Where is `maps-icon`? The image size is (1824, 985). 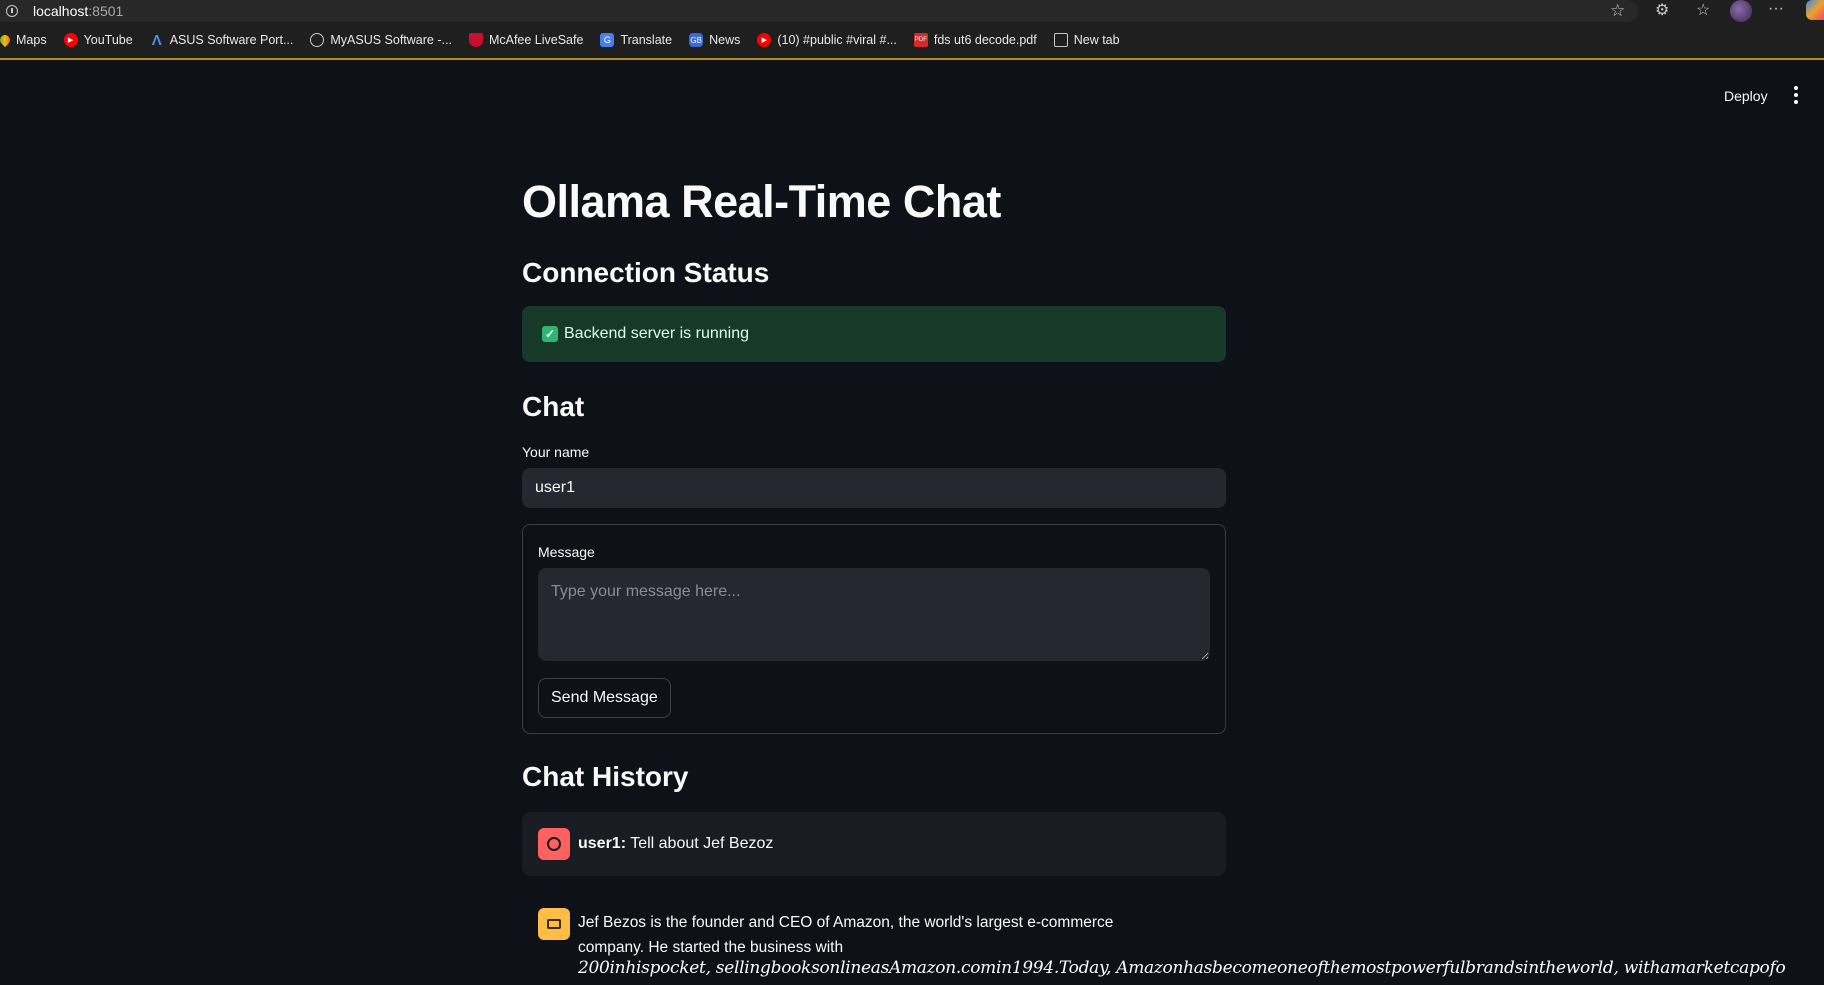
maps-icon is located at coordinates (6, 40).